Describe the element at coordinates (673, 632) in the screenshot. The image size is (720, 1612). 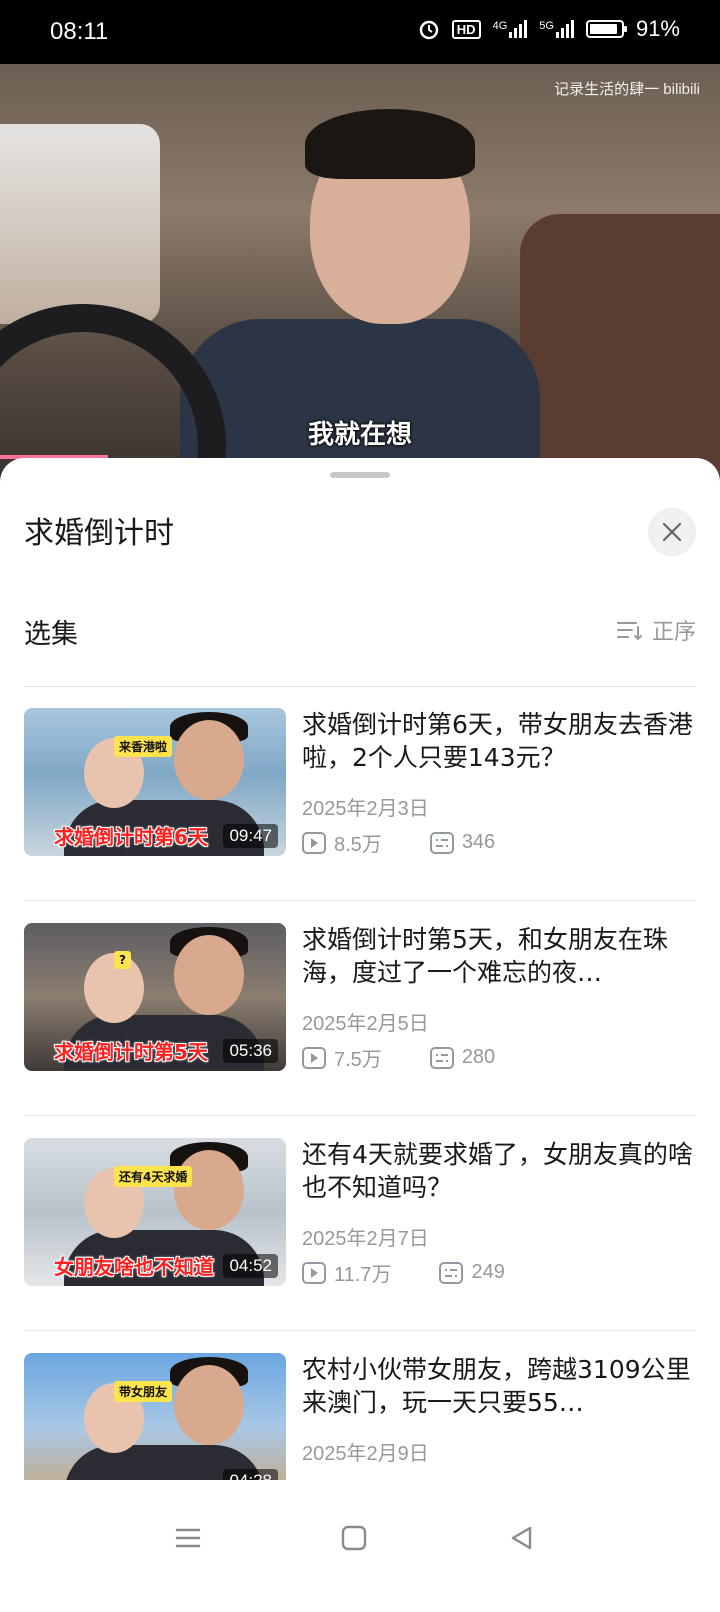
I see `sort-label: 正序` at that location.